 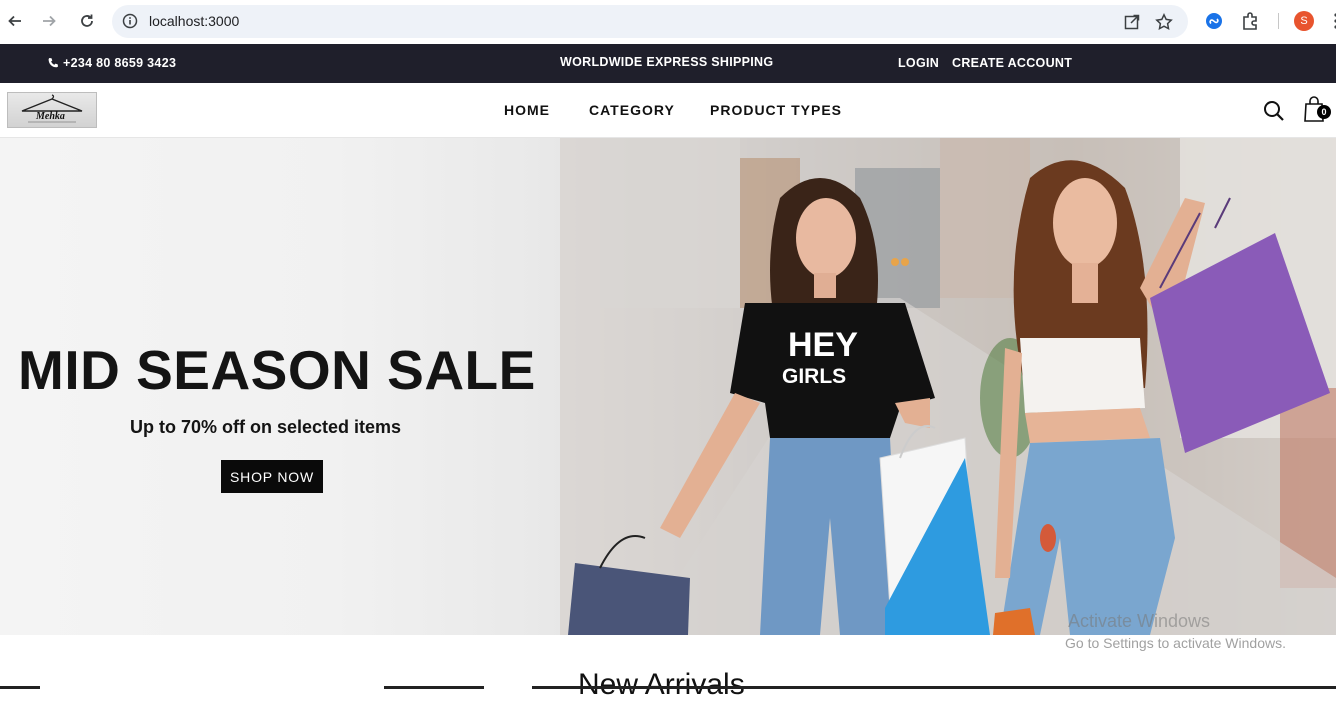 I want to click on url-text: localhost:3000, so click(x=194, y=21).